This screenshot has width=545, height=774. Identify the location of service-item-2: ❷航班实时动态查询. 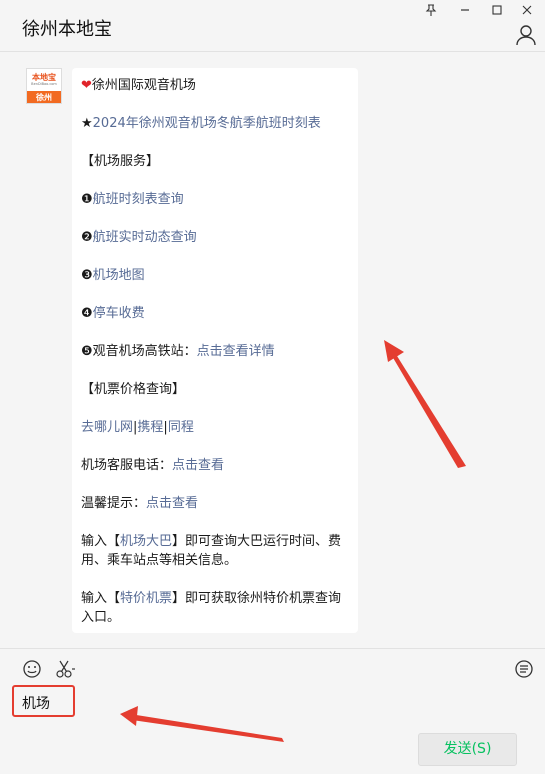
(139, 237).